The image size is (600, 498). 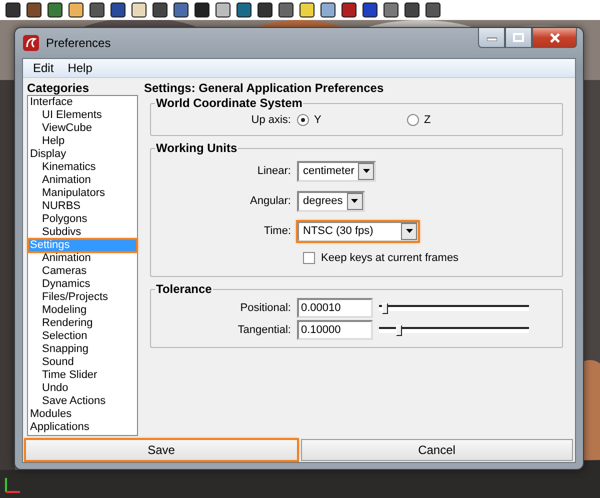 I want to click on category-item: Time Slider, so click(x=82, y=375).